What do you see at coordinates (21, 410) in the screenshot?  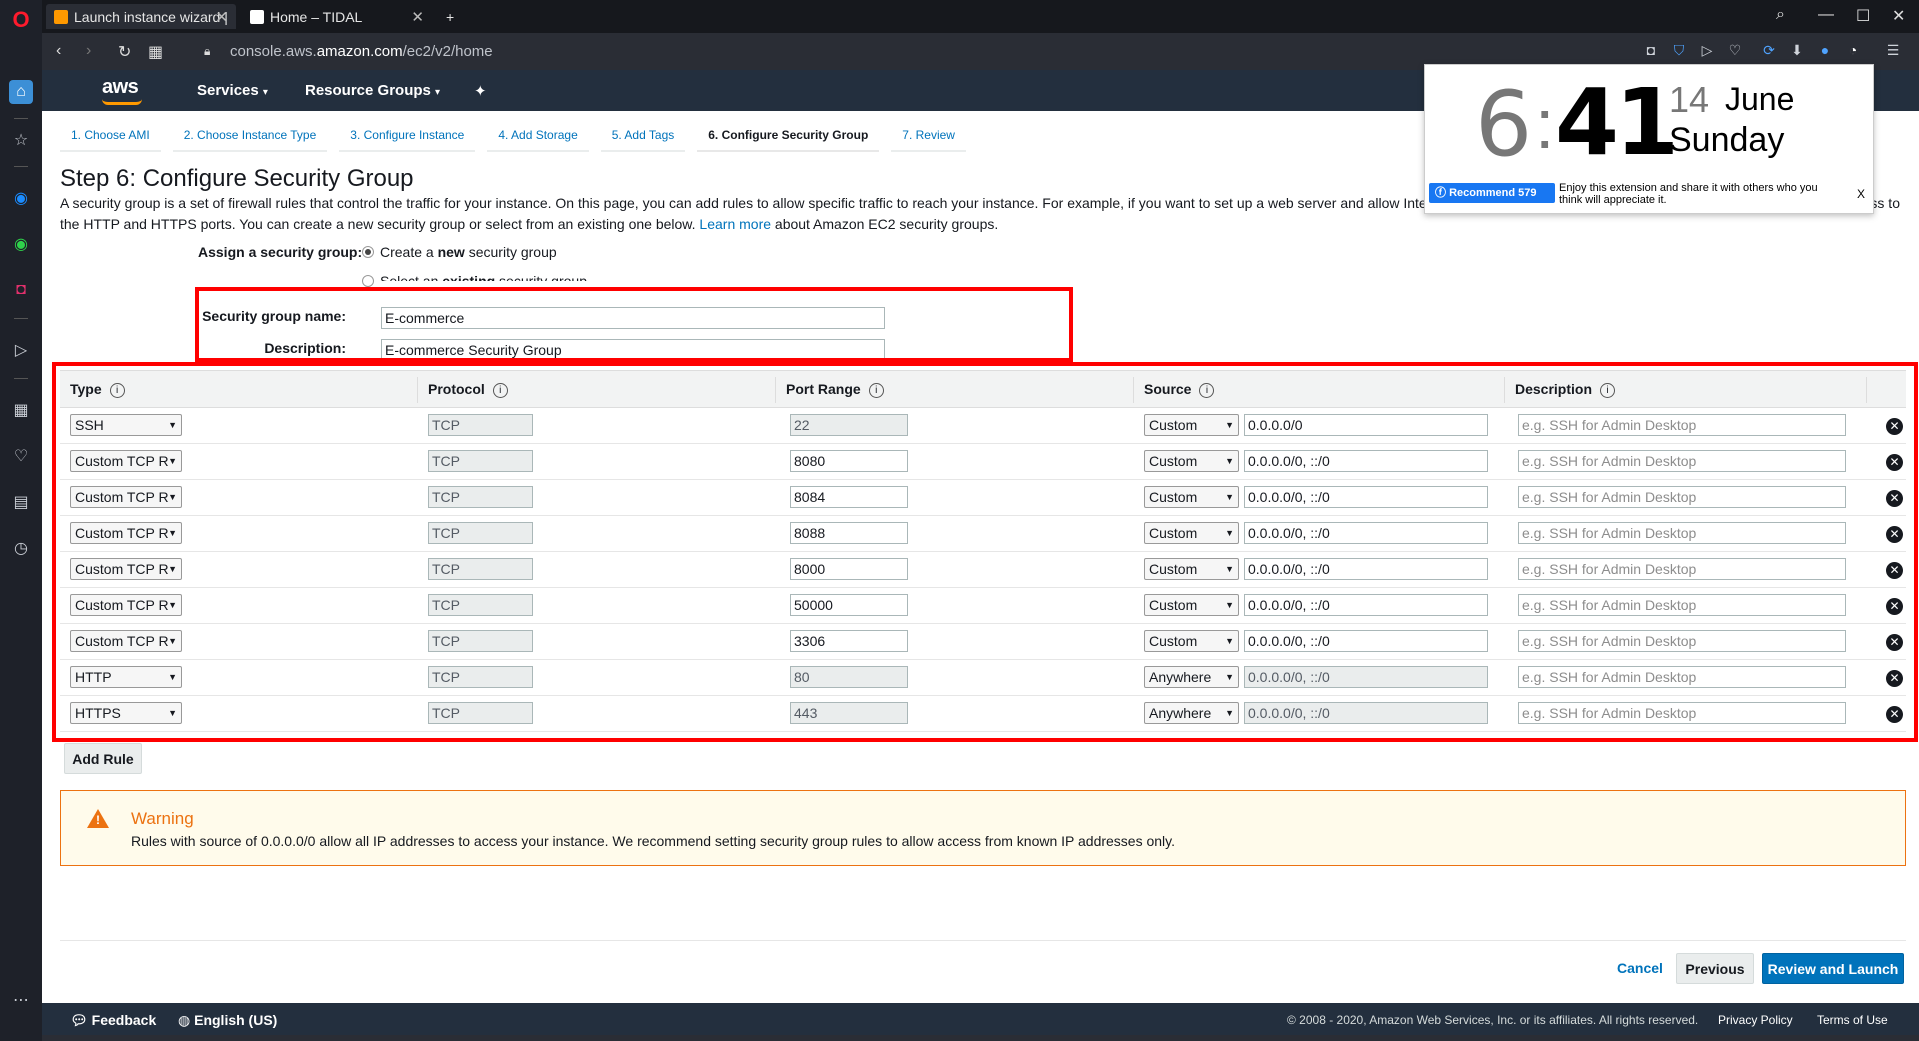 I see `apps-icon: ▦` at bounding box center [21, 410].